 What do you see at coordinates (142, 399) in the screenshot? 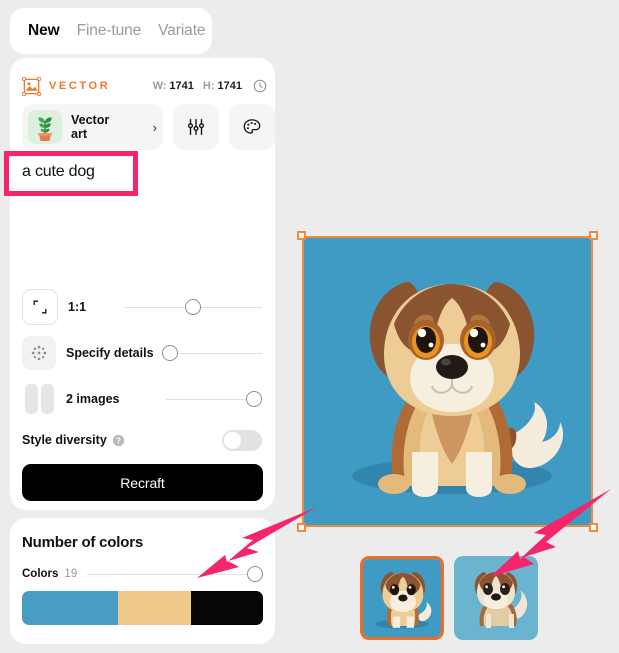
I see `option-row-image-count: 2 images` at bounding box center [142, 399].